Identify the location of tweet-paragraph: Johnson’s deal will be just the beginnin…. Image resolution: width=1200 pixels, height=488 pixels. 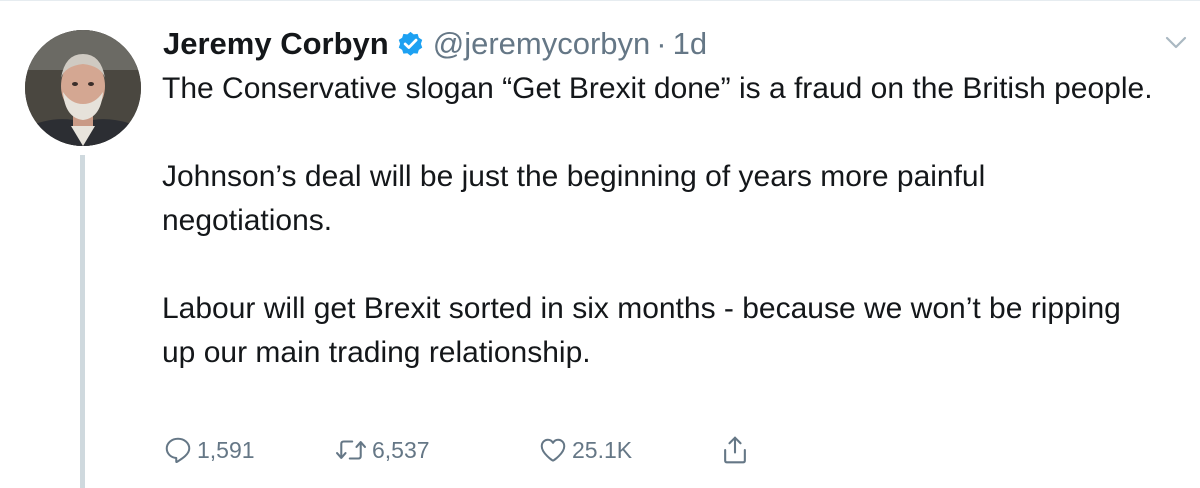
(574, 198).